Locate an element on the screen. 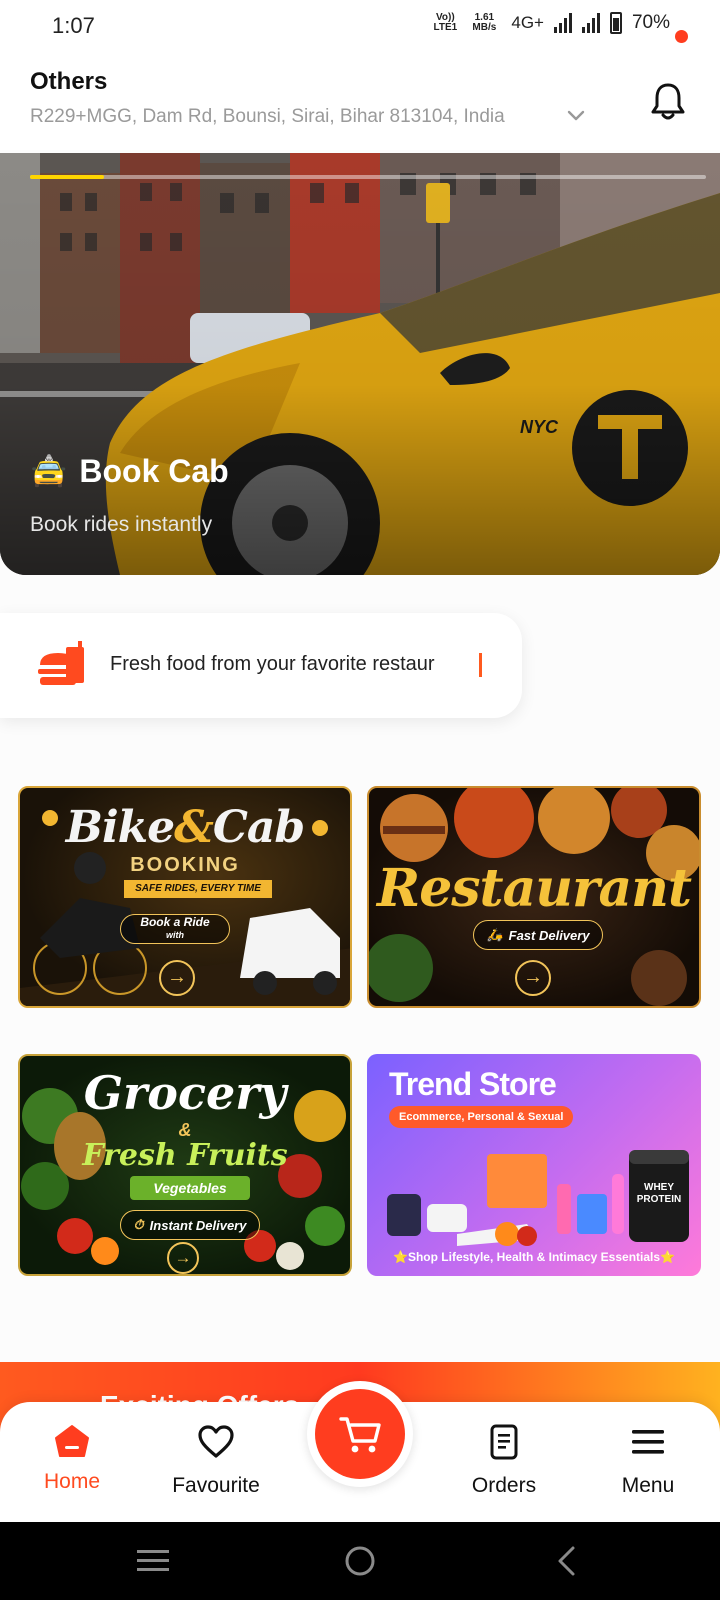  nav-menu-label: Menu is located at coordinates (648, 1485).